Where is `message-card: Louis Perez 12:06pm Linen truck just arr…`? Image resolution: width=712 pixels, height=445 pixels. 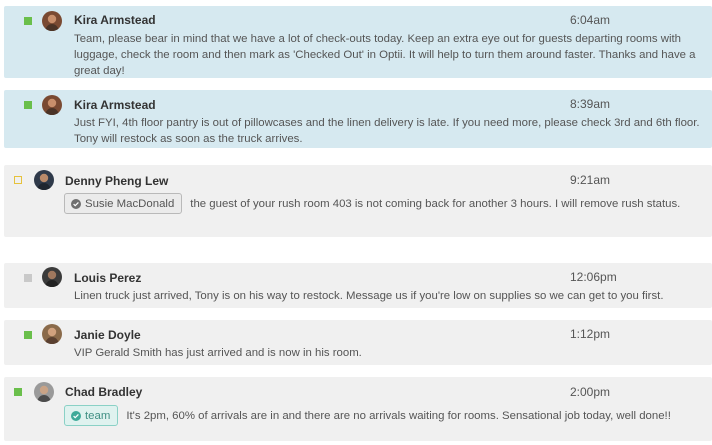
message-card: Louis Perez 12:06pm Linen truck just arr… is located at coordinates (358, 285).